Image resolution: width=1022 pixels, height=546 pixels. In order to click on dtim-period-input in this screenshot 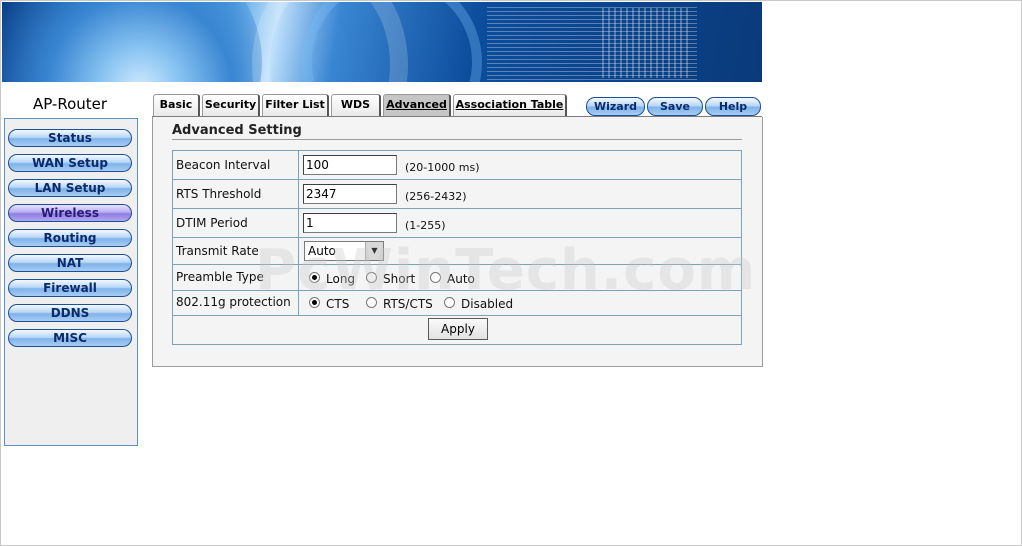, I will do `click(350, 223)`.